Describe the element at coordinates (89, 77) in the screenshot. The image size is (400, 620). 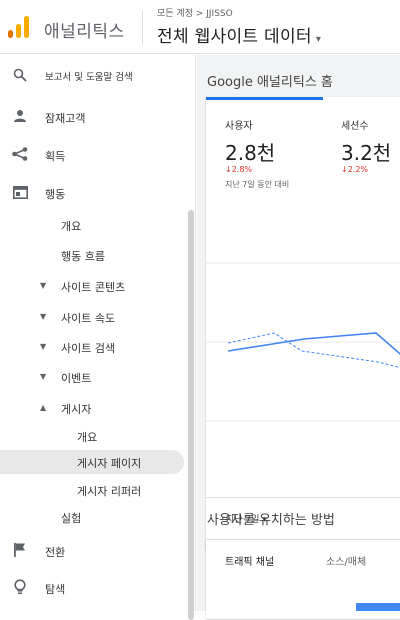
I see `sidebar-search-label: 보고서 및 도움말 검색` at that location.